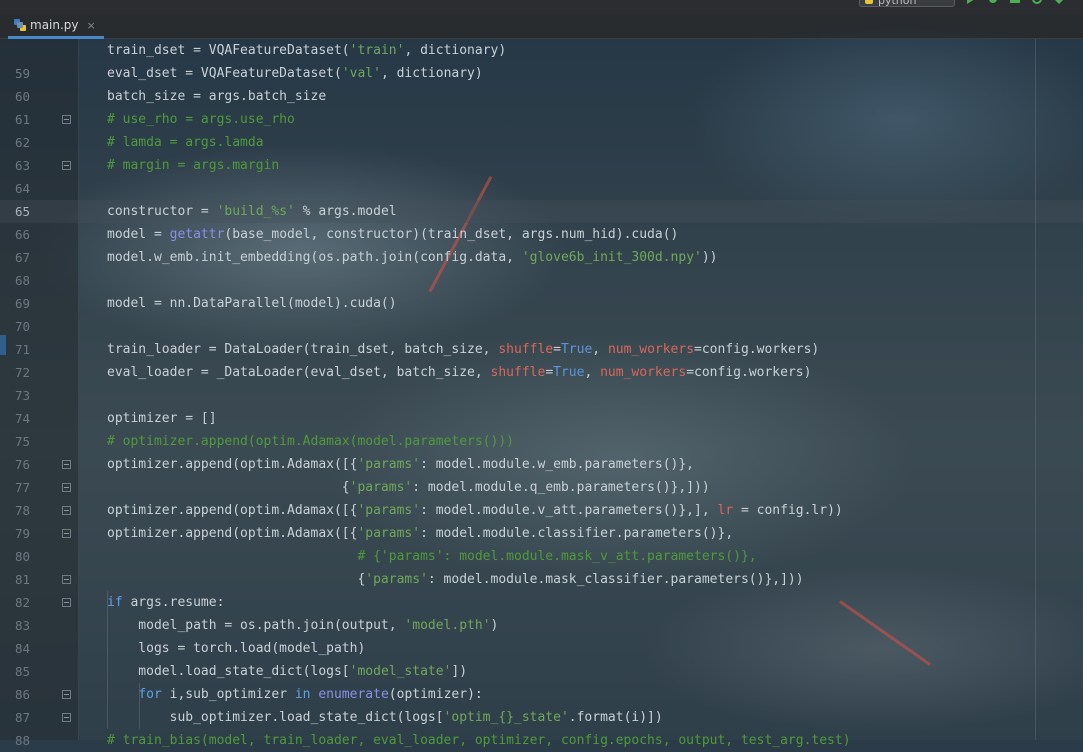 This screenshot has width=1083, height=752. What do you see at coordinates (541, 26) in the screenshot?
I see `editor-tab-bar: main.py ×` at bounding box center [541, 26].